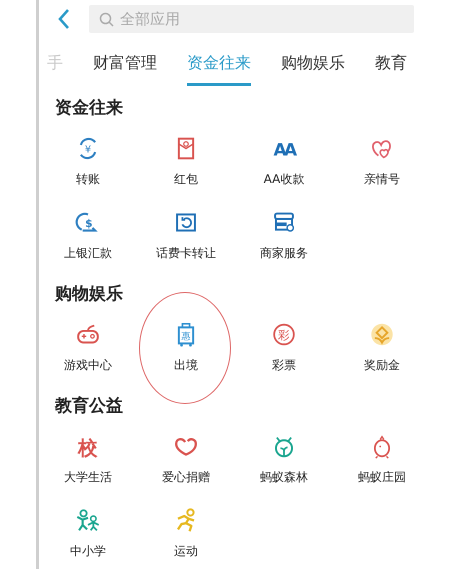  Describe the element at coordinates (284, 253) in the screenshot. I see `app-label: 商家服务` at that location.